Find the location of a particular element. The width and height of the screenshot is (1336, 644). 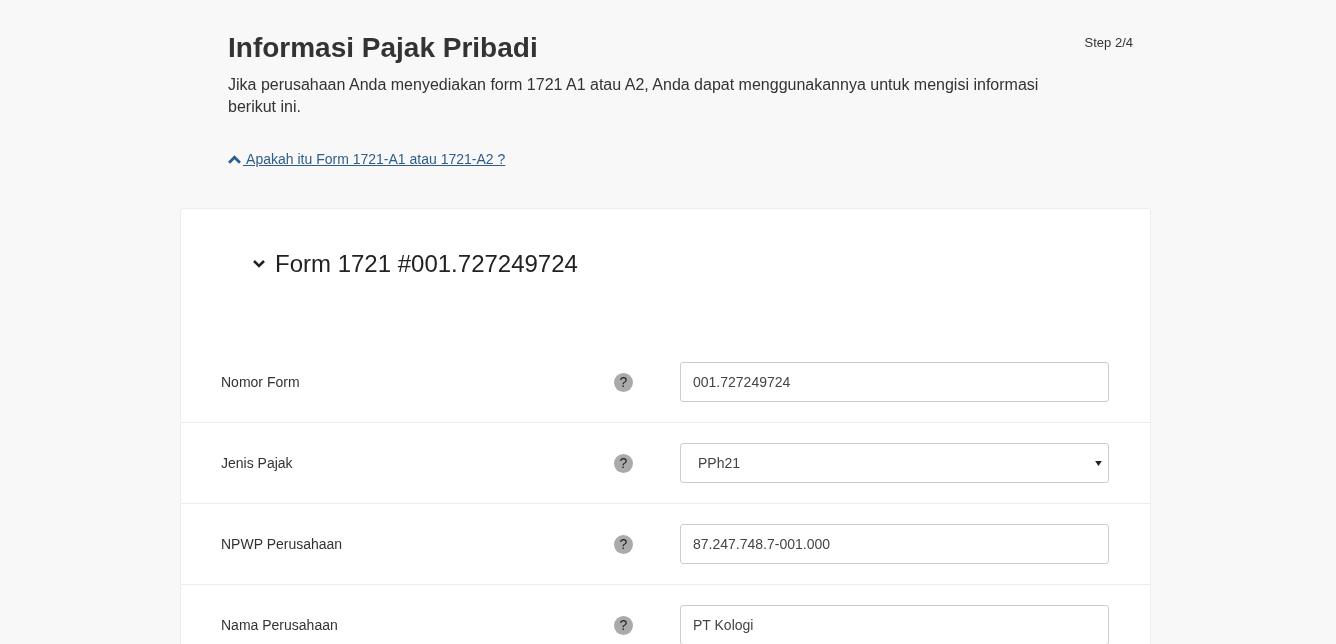

page-description: Jika perusahaan Anda menyediakan form 1721 A1 atau A2, Anda dapat menggunakannya untuk mengisi informasi berikut ini. is located at coordinates (634, 96).